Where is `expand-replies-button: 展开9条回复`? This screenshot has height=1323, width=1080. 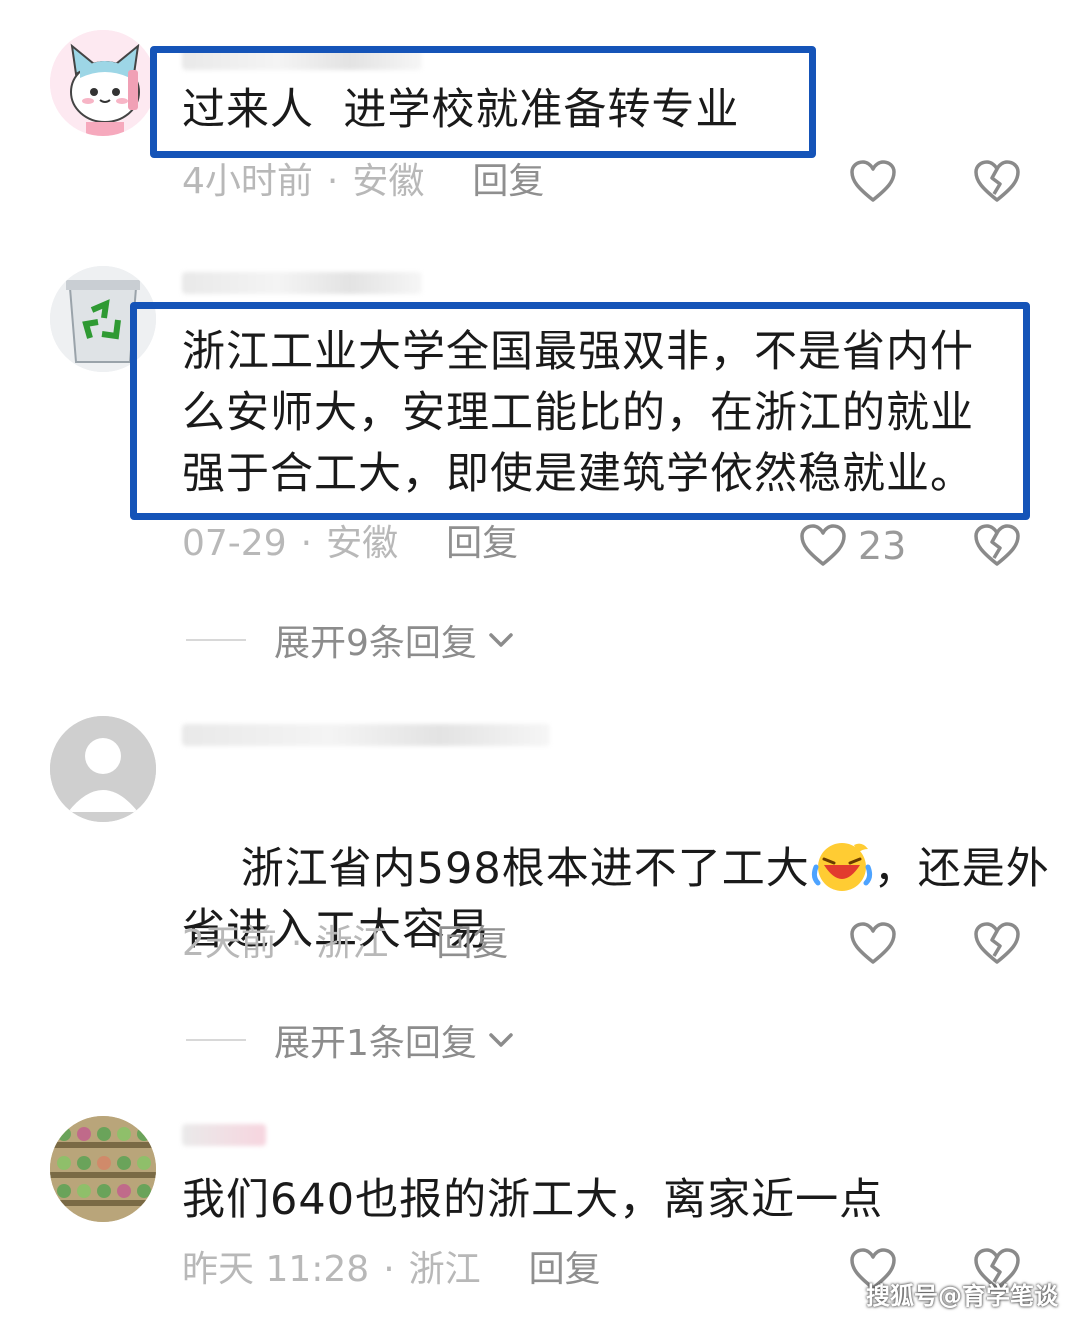 expand-replies-button: 展开9条回复 is located at coordinates (351, 641).